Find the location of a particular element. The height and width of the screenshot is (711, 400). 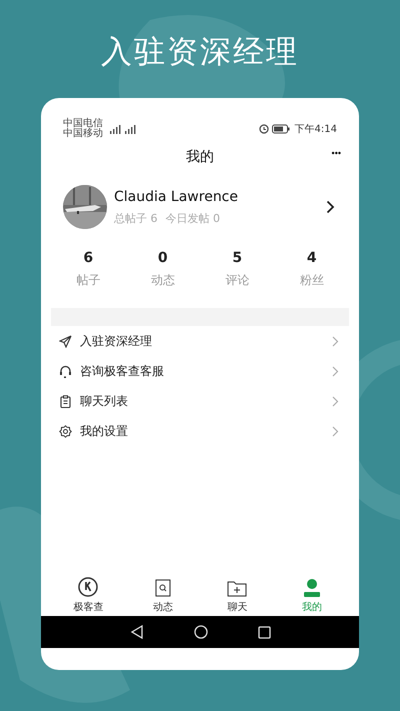

stat-label: 粉丝 is located at coordinates (312, 280).